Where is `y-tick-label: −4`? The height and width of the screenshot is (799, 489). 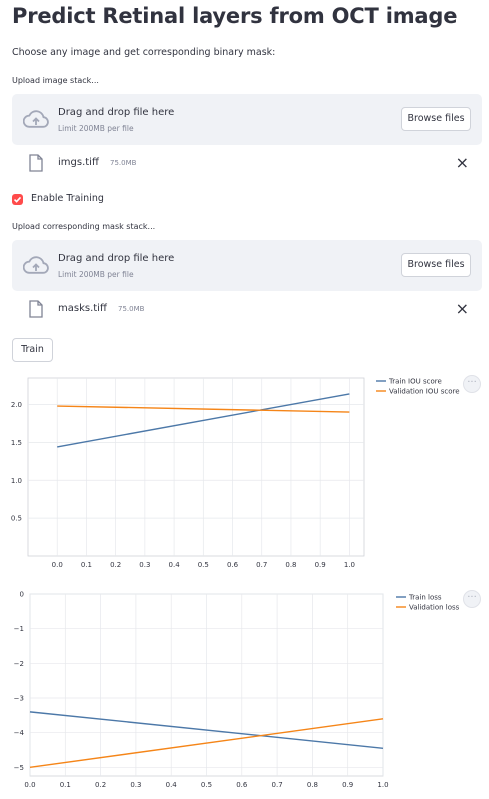 y-tick-label: −4 is located at coordinates (19, 733).